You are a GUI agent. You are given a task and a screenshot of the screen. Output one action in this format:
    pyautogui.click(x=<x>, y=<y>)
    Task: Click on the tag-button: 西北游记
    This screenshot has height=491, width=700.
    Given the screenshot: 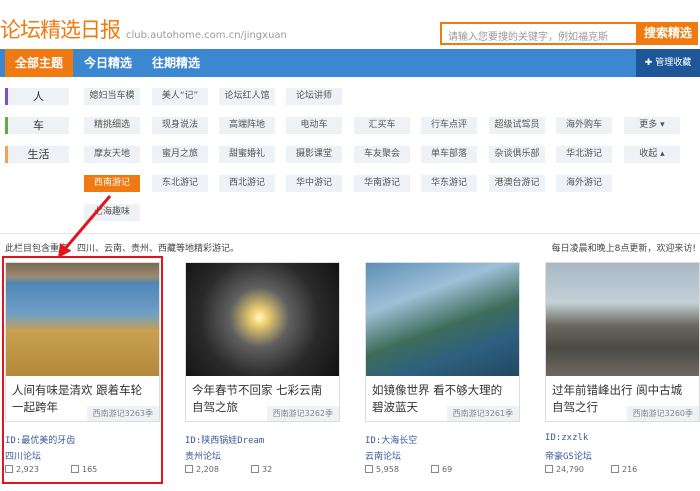 What is the action you would take?
    pyautogui.click(x=247, y=183)
    